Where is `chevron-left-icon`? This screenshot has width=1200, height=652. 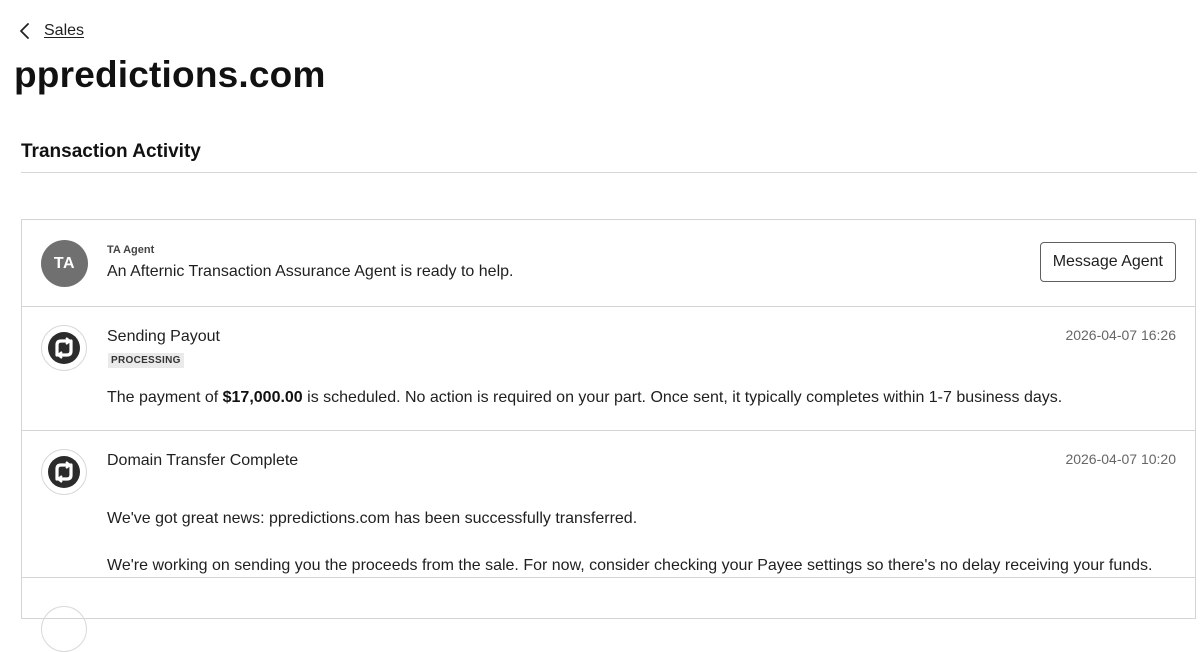
chevron-left-icon is located at coordinates (25, 31).